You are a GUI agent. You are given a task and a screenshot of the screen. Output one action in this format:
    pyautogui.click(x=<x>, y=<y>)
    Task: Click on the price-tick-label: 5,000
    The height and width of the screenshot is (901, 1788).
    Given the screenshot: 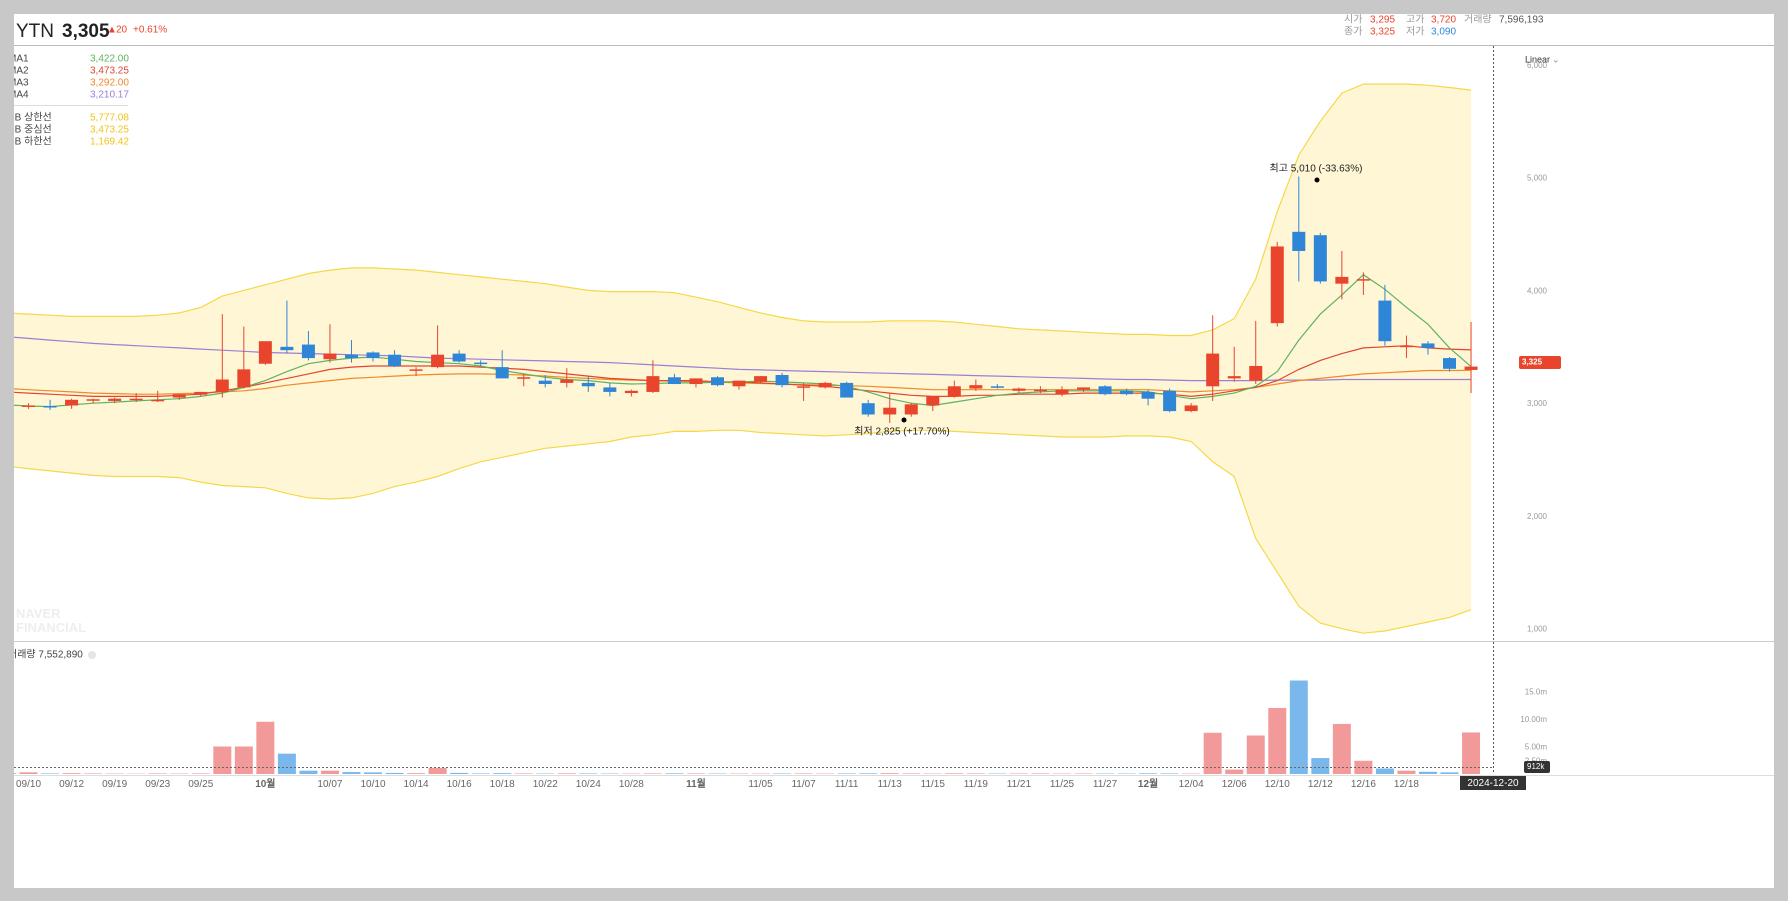 What is the action you would take?
    pyautogui.click(x=1537, y=178)
    